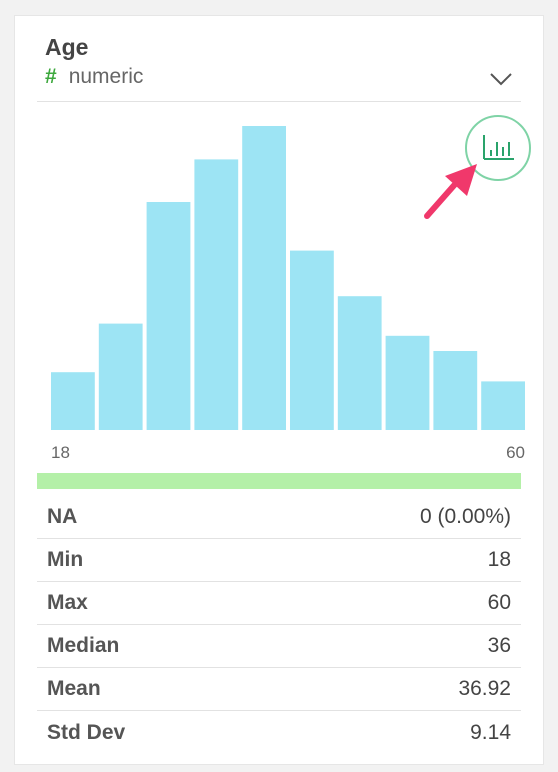 Image resolution: width=558 pixels, height=772 pixels. Describe the element at coordinates (279, 517) in the screenshot. I see `stat-row-na: NA 0 (0.00%)` at that location.